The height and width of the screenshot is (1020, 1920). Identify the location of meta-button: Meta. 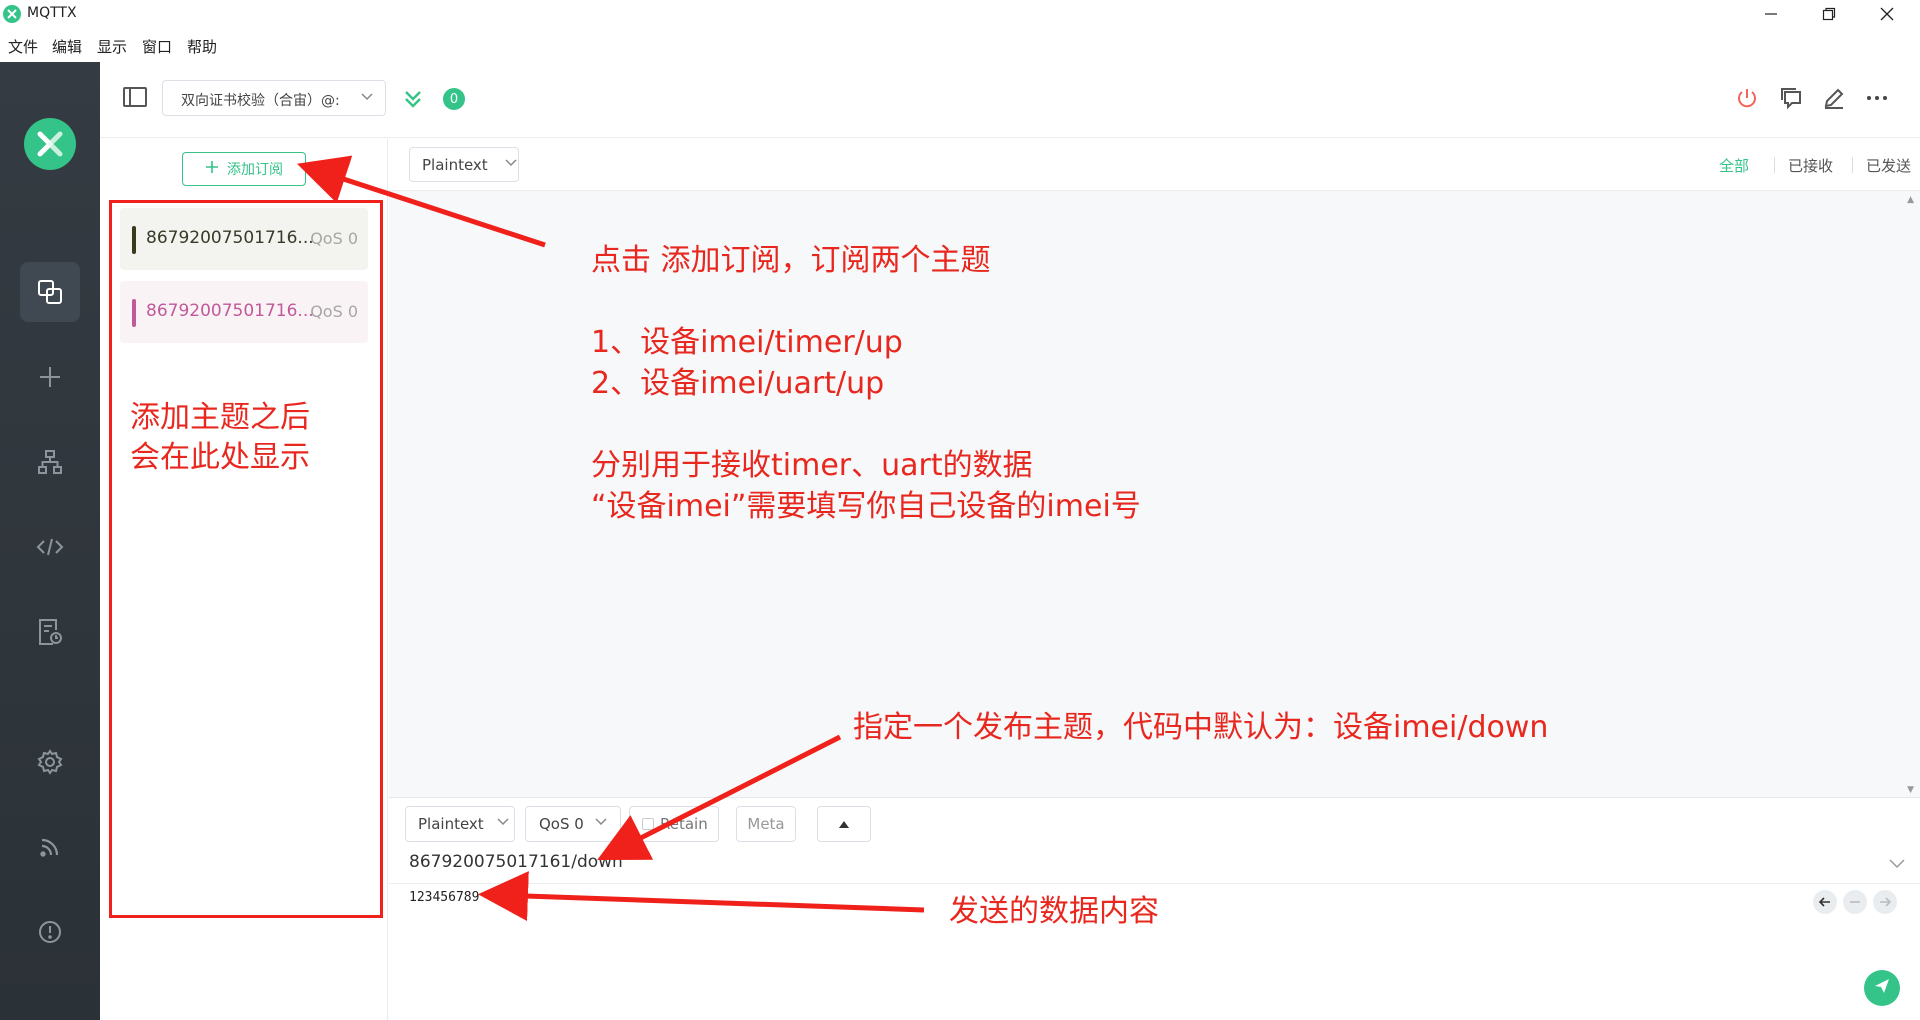
(766, 824).